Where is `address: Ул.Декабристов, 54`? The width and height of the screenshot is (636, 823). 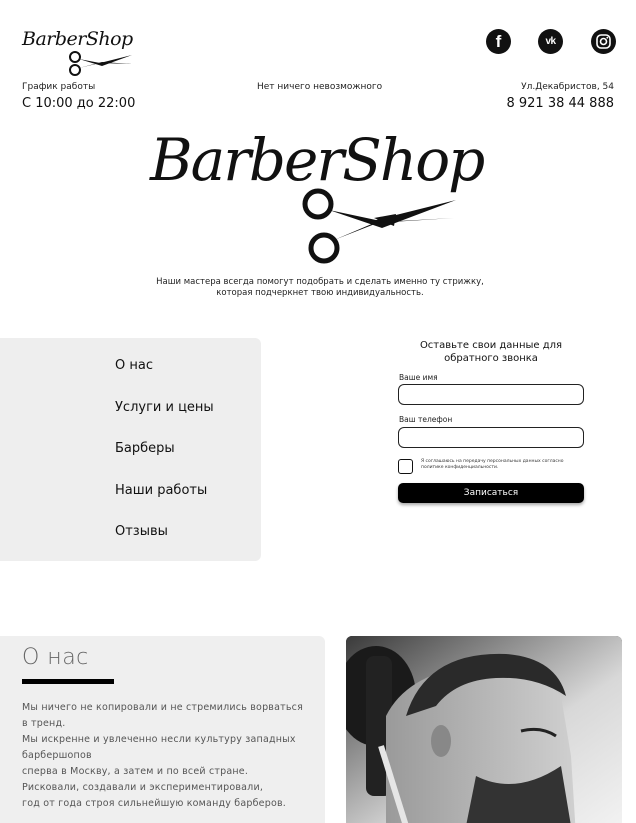 address: Ул.Декабристов, 54 is located at coordinates (567, 87).